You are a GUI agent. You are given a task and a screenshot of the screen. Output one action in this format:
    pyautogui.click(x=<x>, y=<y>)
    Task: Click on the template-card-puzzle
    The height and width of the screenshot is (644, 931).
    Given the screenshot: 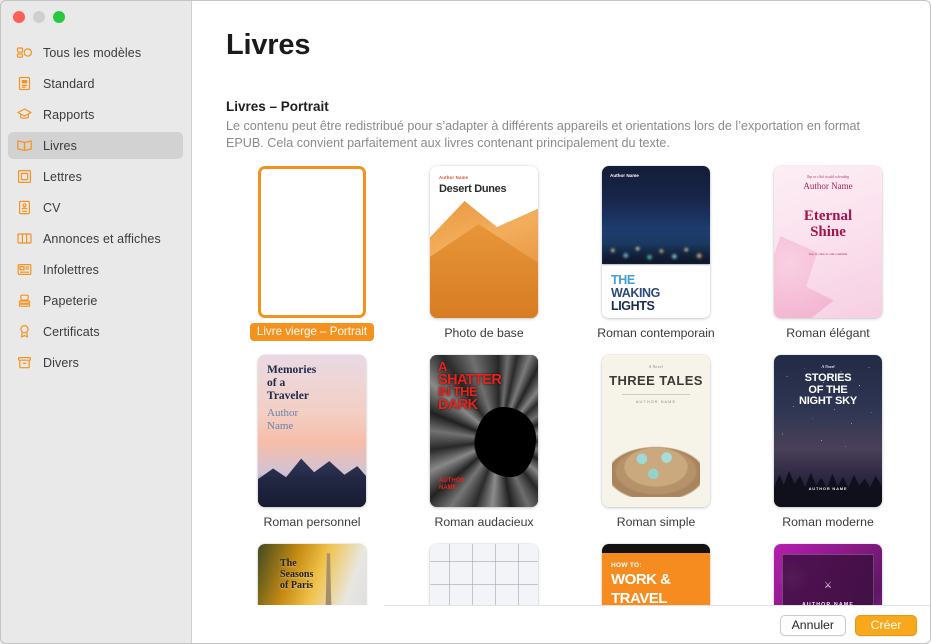 What is the action you would take?
    pyautogui.click(x=484, y=574)
    